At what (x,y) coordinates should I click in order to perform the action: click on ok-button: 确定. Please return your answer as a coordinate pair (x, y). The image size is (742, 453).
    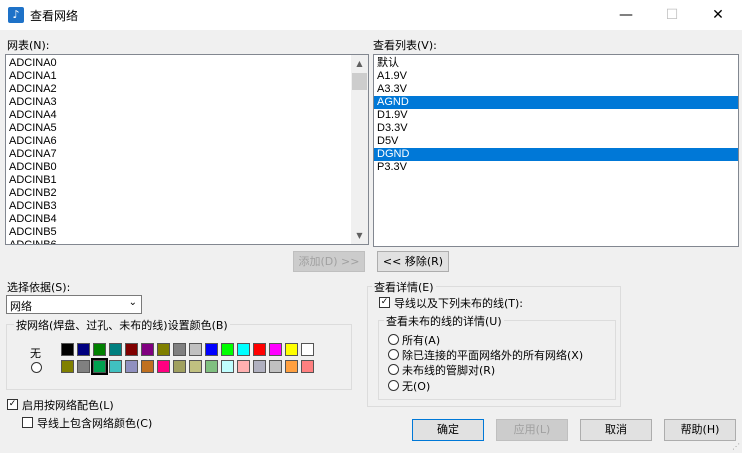
    Looking at the image, I should click on (448, 430).